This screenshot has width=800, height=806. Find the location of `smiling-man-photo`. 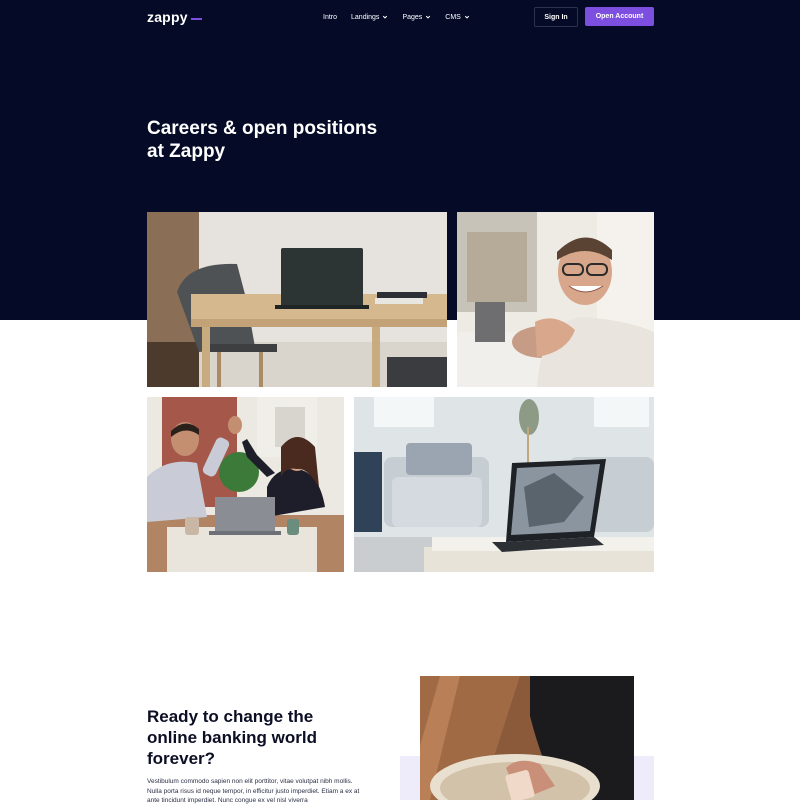

smiling-man-photo is located at coordinates (555, 299).